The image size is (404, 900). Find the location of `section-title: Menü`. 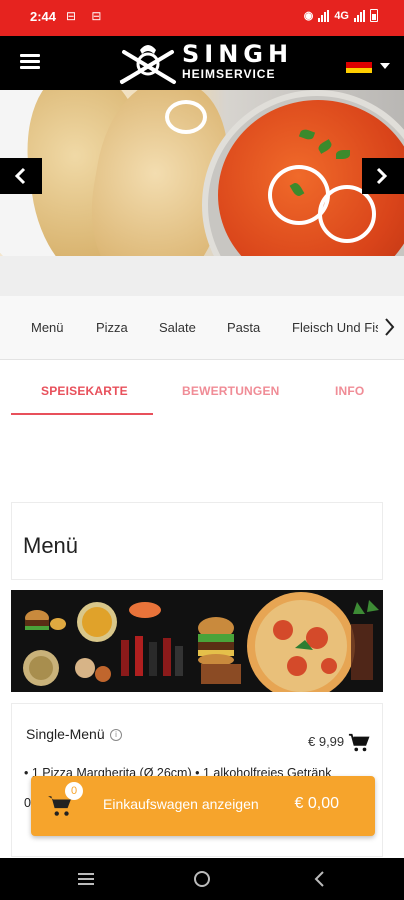

section-title: Menü is located at coordinates (51, 545).